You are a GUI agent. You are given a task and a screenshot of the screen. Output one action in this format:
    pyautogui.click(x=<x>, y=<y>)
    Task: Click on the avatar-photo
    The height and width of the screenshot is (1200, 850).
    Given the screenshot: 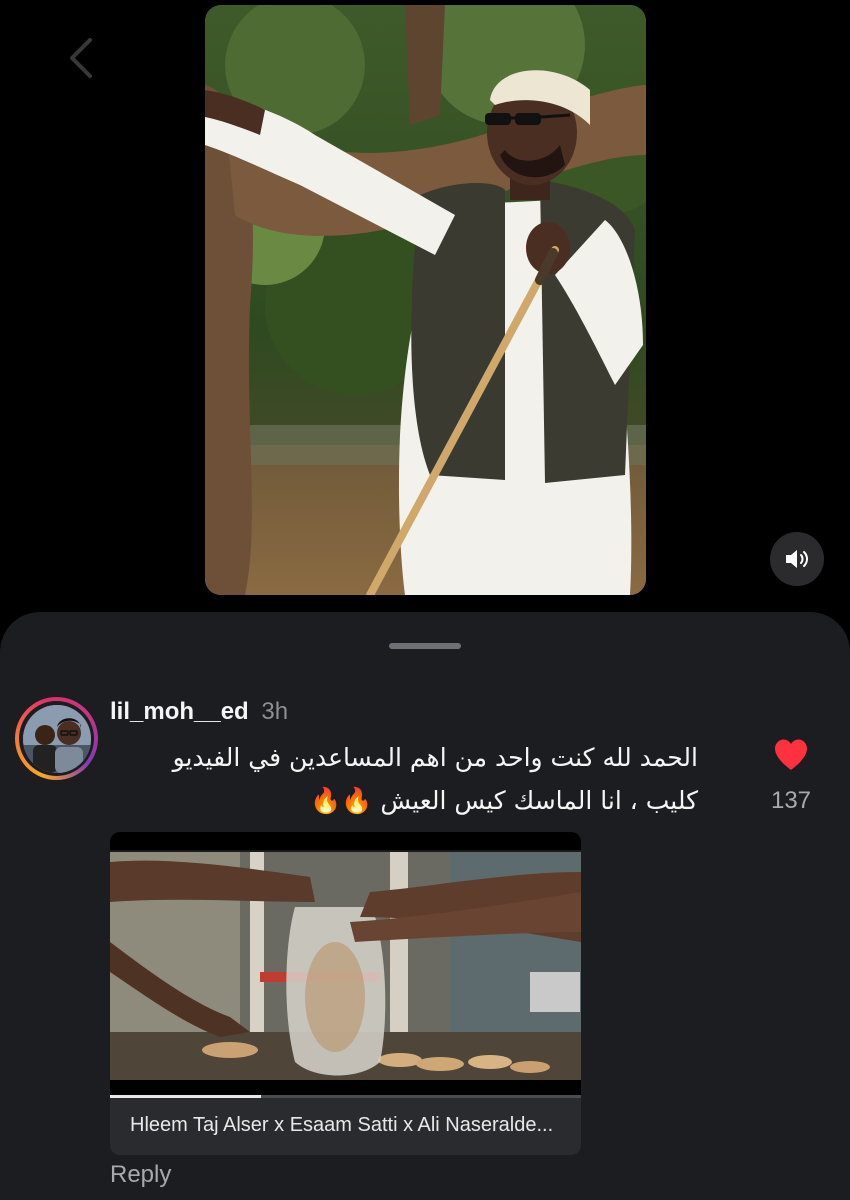 What is the action you would take?
    pyautogui.click(x=56, y=738)
    